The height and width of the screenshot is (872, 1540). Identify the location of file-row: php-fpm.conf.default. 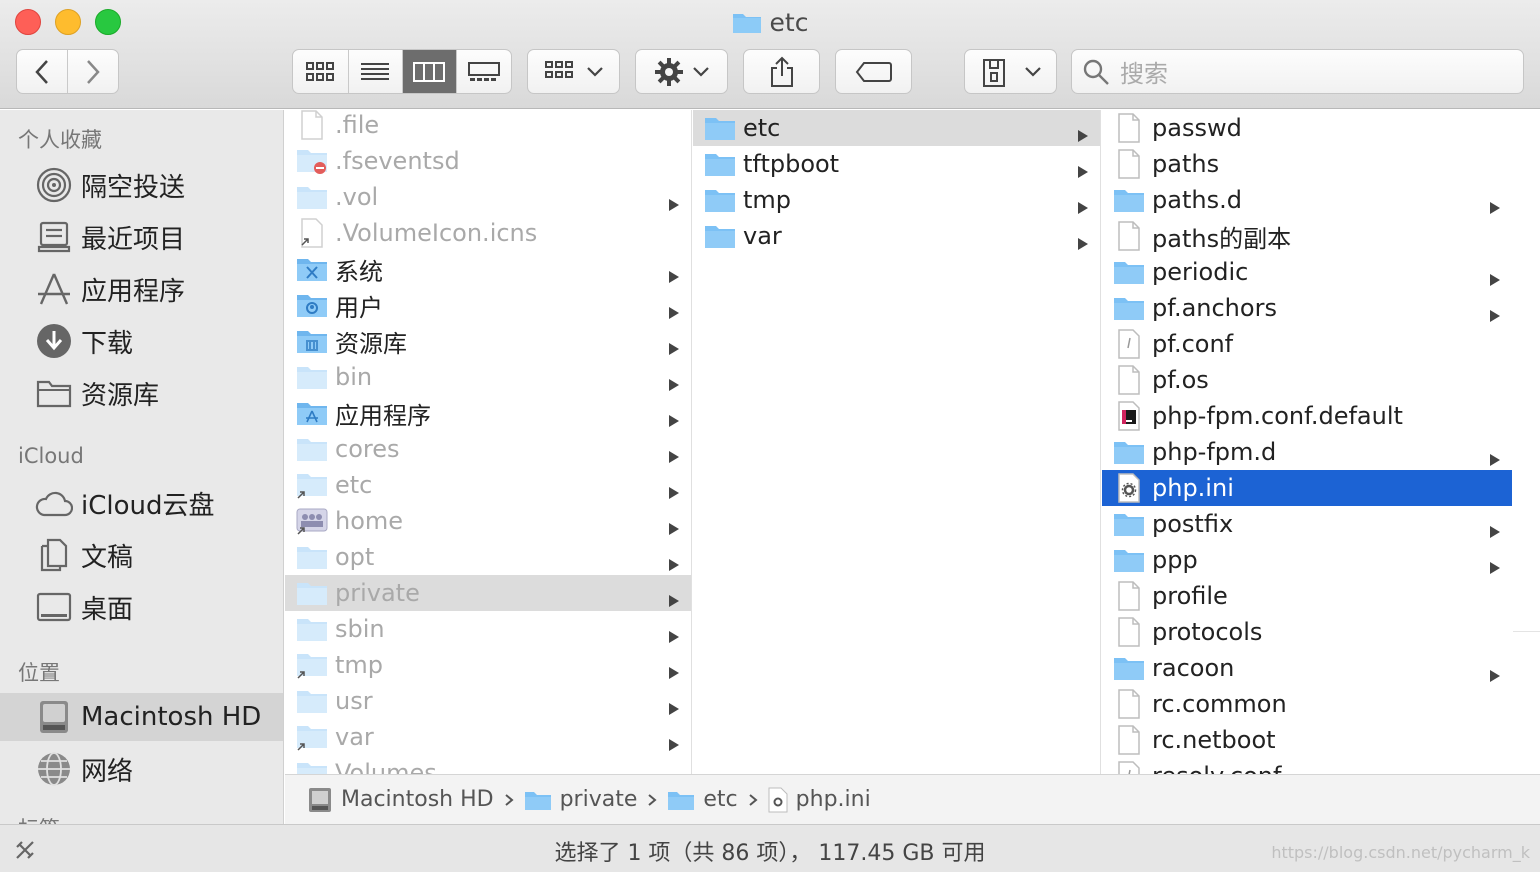
(1307, 416).